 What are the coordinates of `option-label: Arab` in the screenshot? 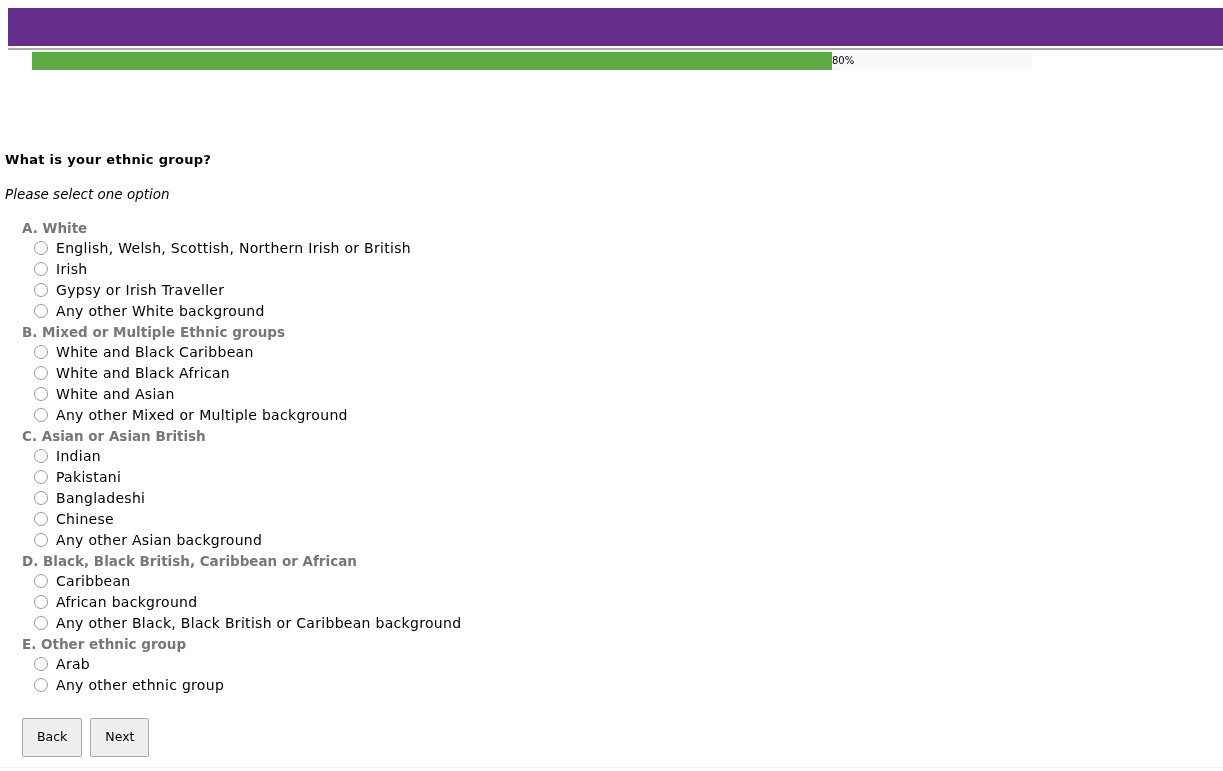 It's located at (73, 664).